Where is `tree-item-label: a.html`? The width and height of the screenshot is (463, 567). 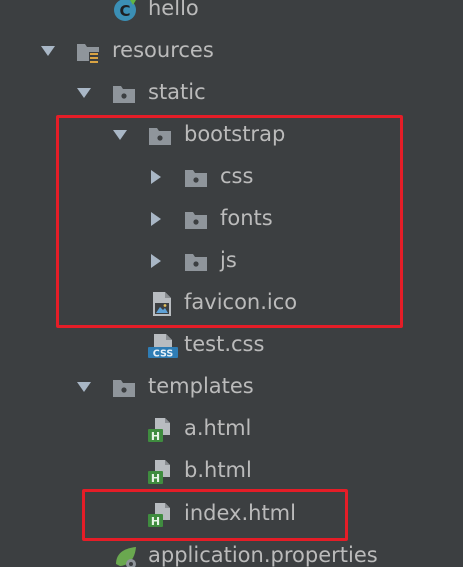 tree-item-label: a.html is located at coordinates (218, 428).